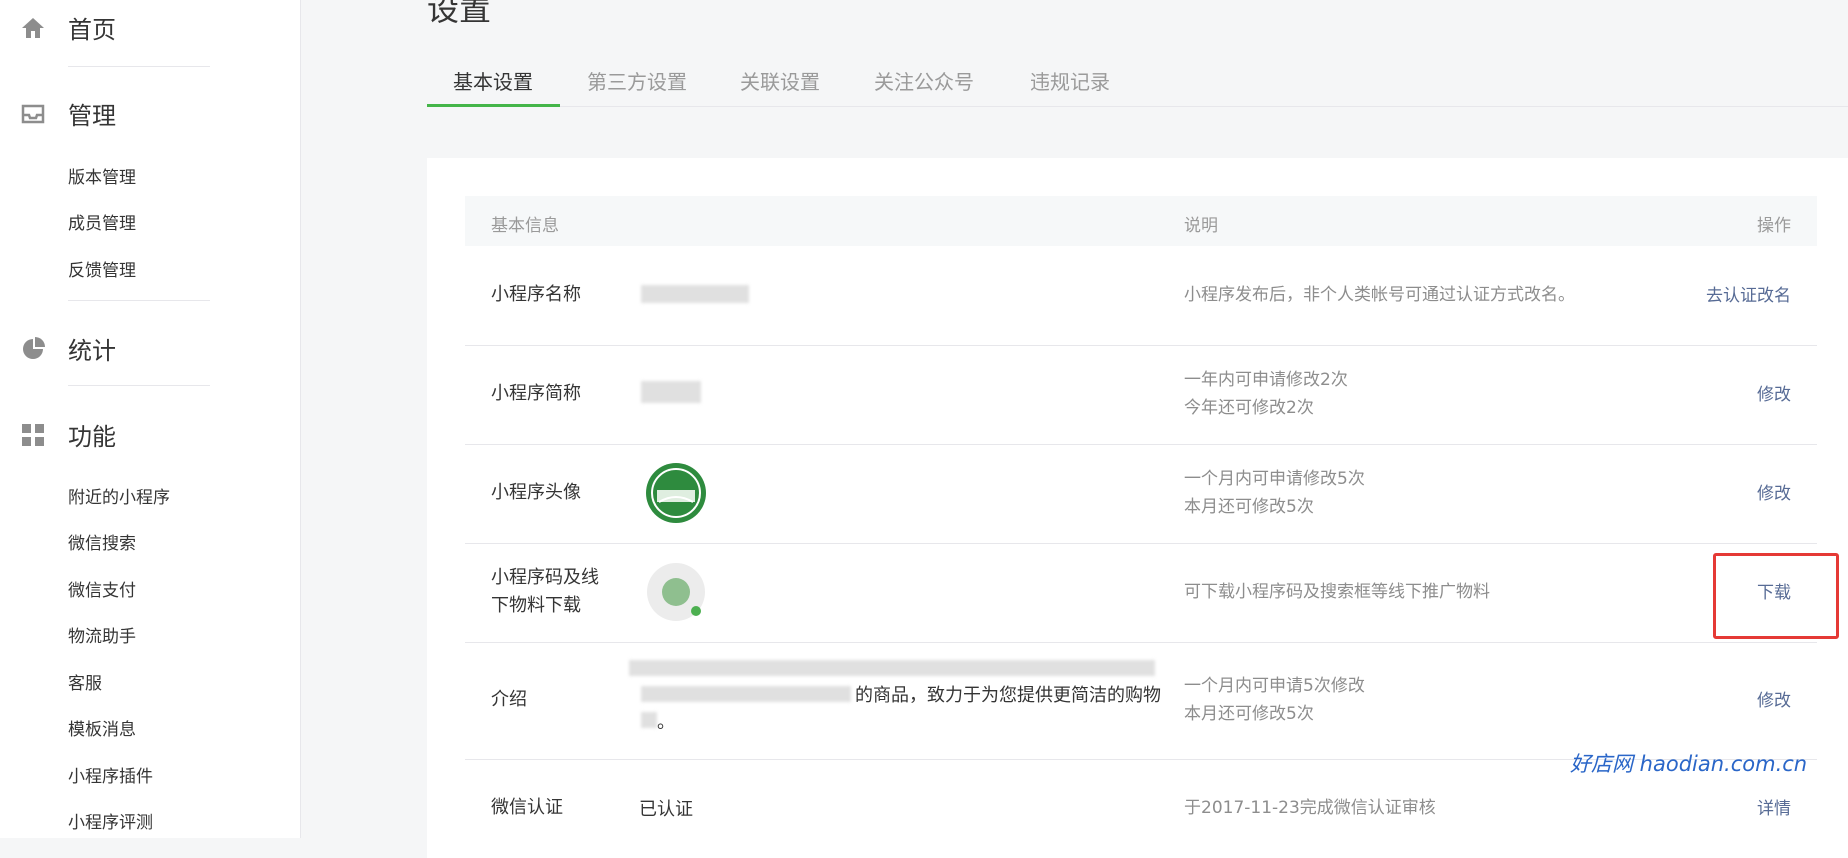 Image resolution: width=1848 pixels, height=858 pixels. What do you see at coordinates (1008, 695) in the screenshot?
I see `intro-text: 的商品，致力于为您提供更简洁的购物` at bounding box center [1008, 695].